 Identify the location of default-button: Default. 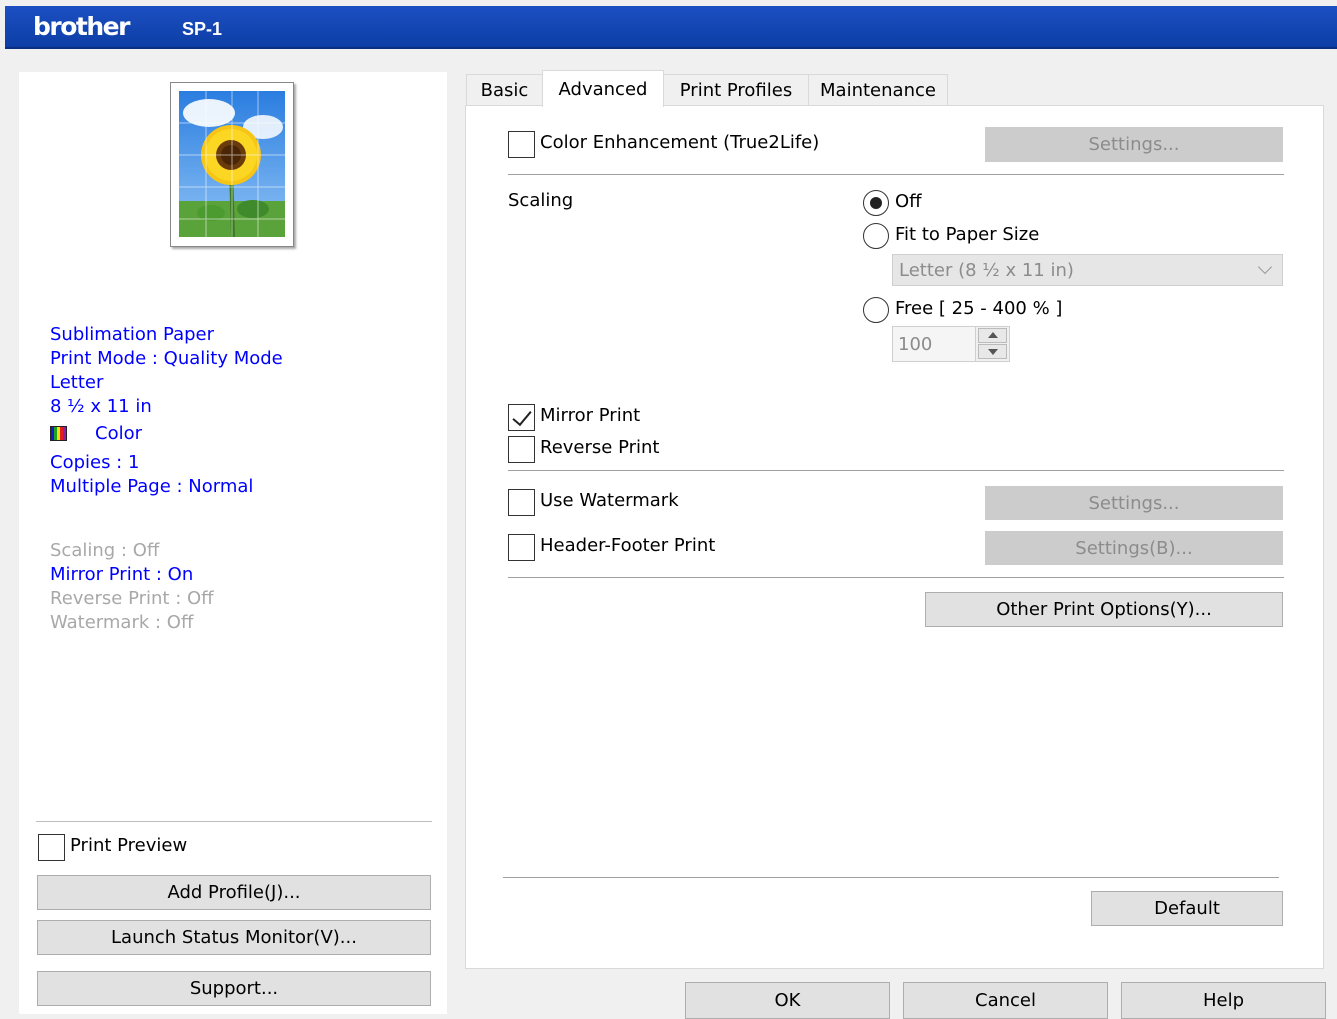
(1187, 908).